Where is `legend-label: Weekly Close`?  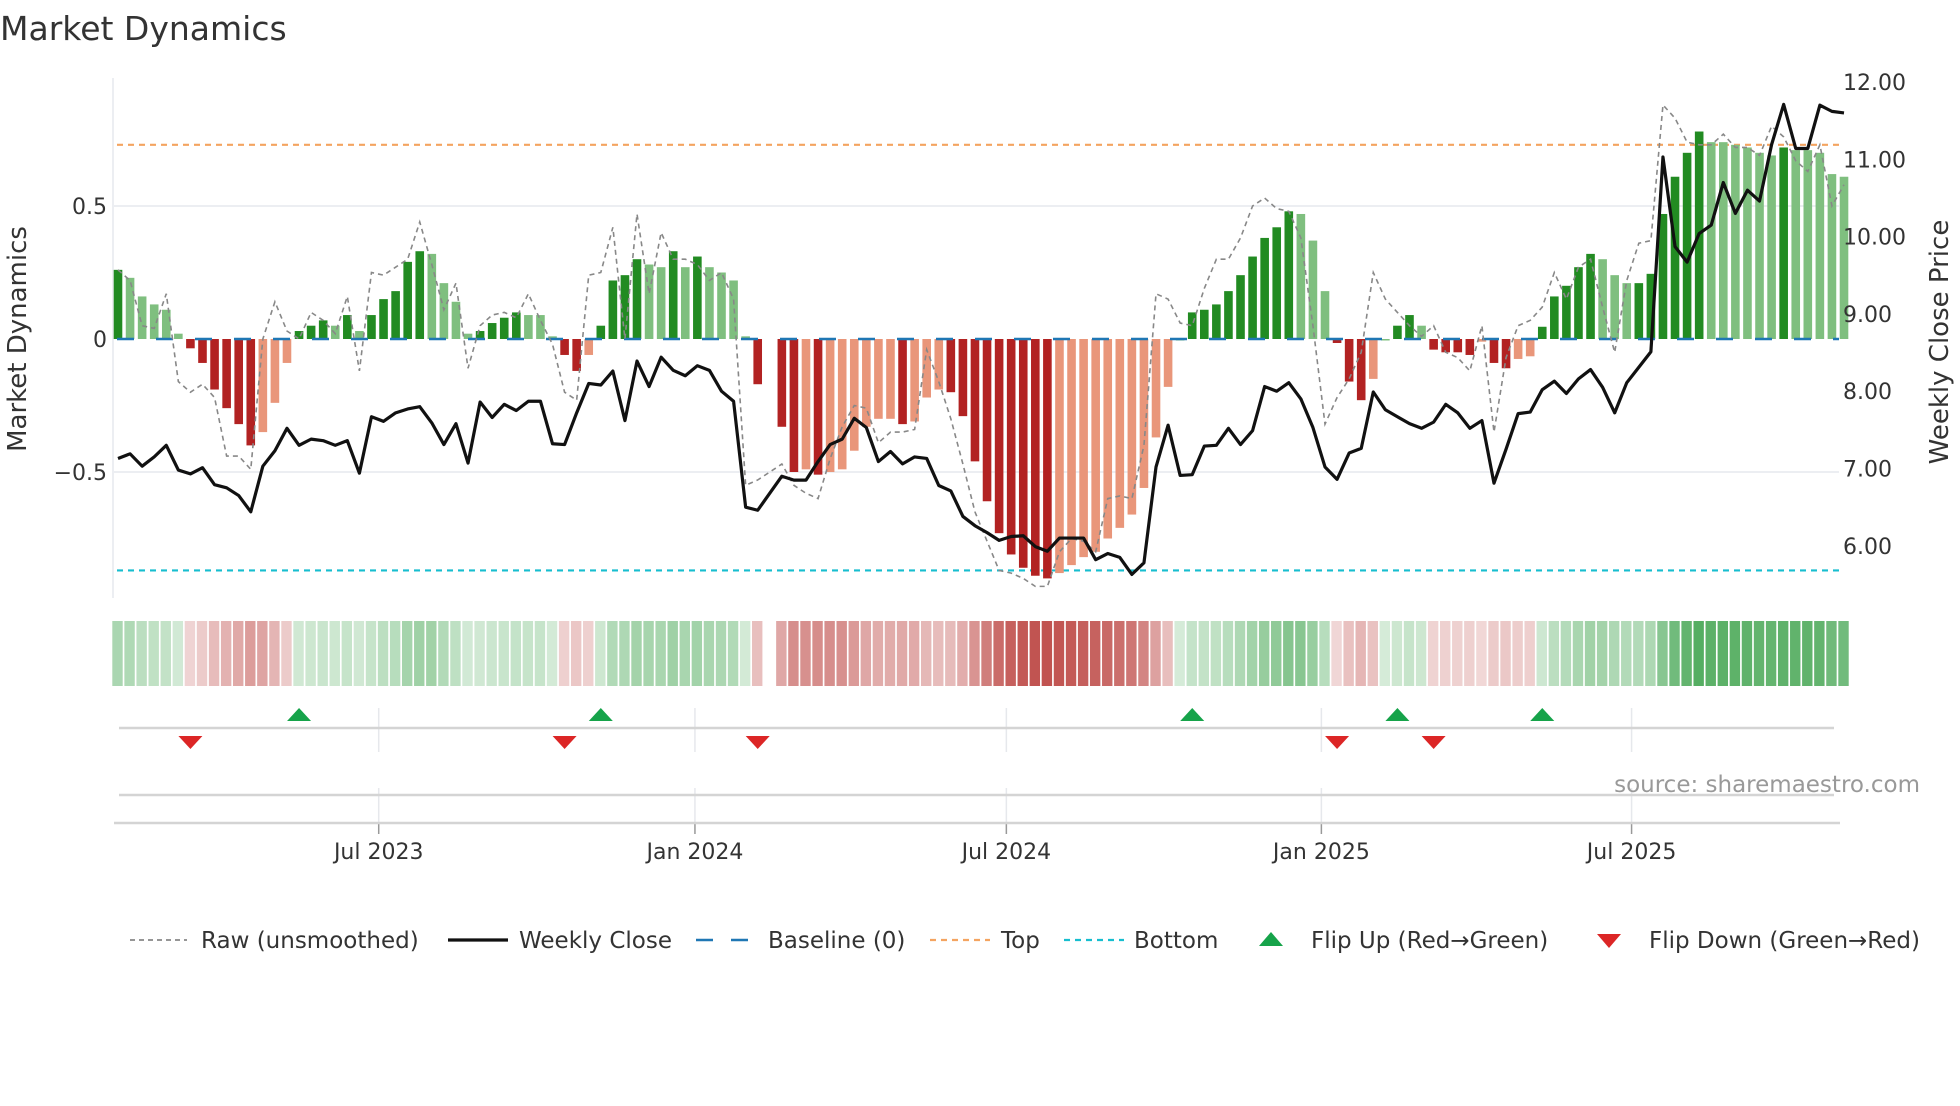 legend-label: Weekly Close is located at coordinates (595, 941).